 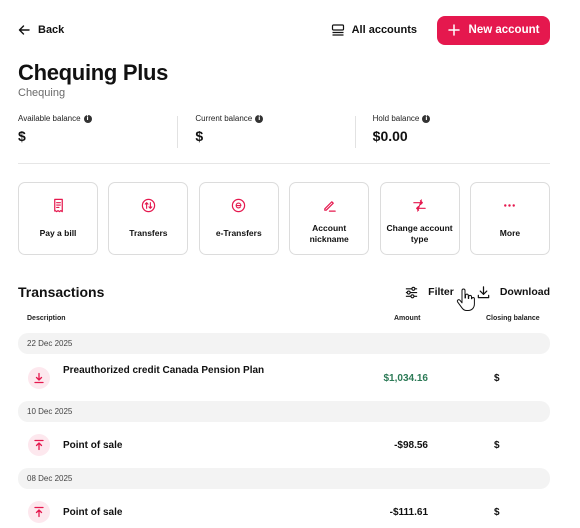 What do you see at coordinates (510, 233) in the screenshot?
I see `more-label: More` at bounding box center [510, 233].